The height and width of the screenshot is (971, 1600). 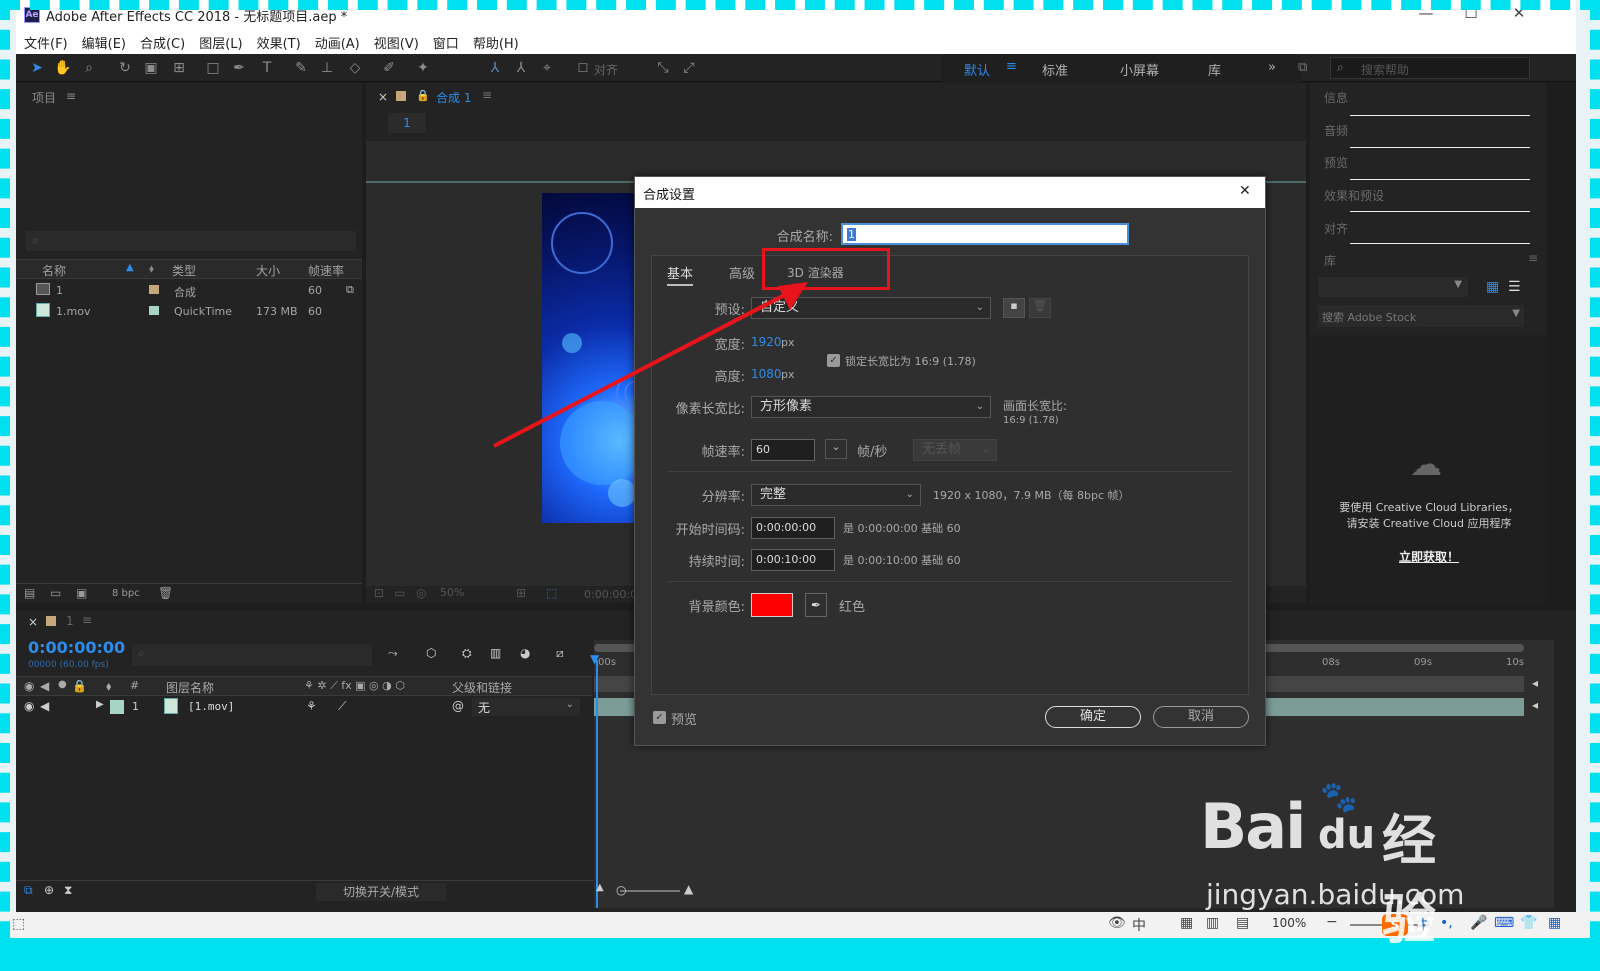 I want to click on audio-toggle-icon: ◀, so click(x=44, y=706).